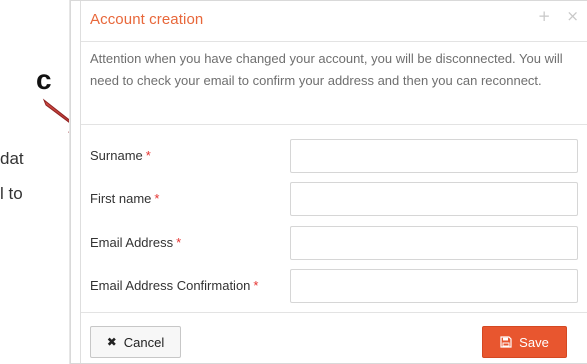 The width and height of the screenshot is (587, 364). I want to click on email-confirmation-label: Email Address Confirmation *, so click(174, 285).